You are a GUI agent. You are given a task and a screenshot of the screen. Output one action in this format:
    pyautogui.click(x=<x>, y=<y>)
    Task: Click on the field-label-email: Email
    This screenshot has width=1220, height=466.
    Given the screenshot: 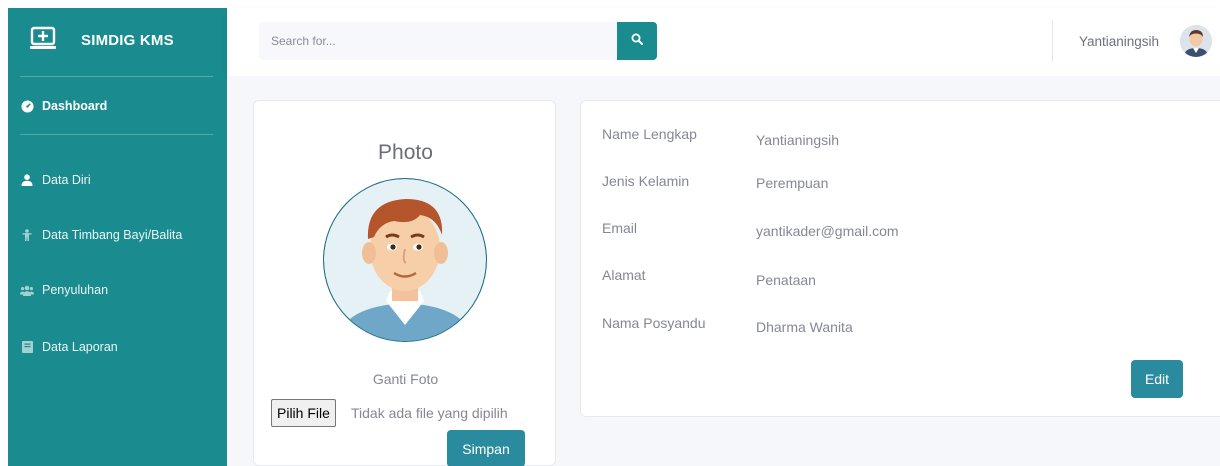 What is the action you would take?
    pyautogui.click(x=620, y=228)
    